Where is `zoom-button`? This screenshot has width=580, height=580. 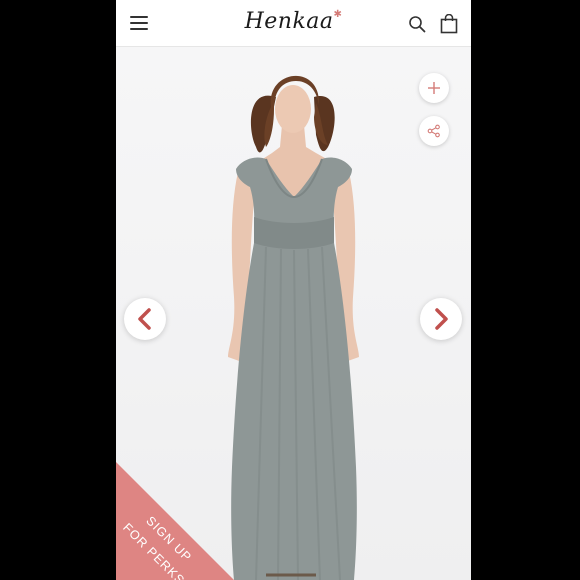
zoom-button is located at coordinates (434, 88).